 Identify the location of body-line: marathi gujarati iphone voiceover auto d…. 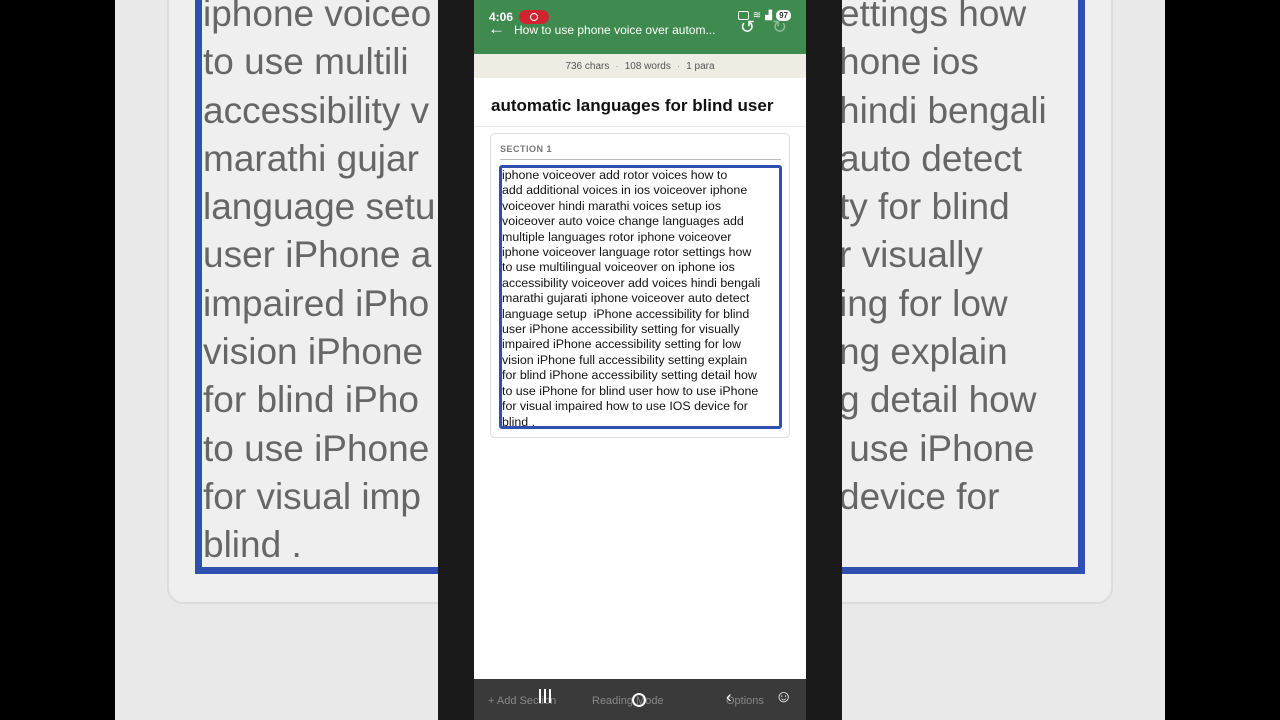
(626, 298).